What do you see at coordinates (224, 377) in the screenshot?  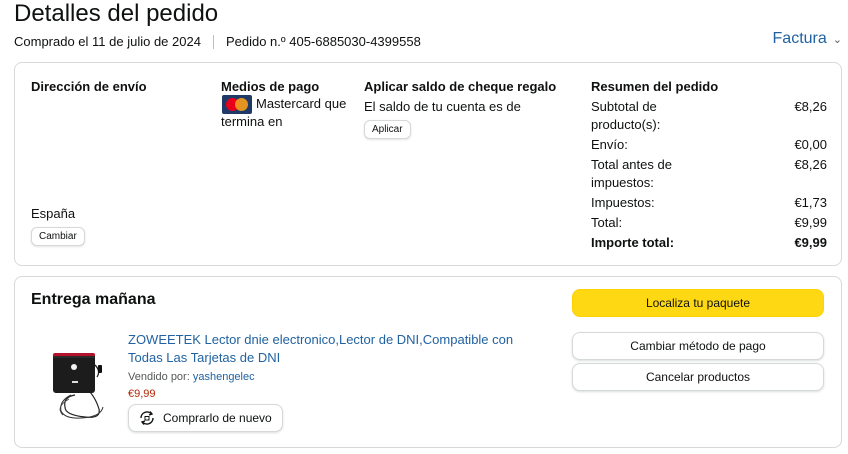 I see `seller-link: yashengelec` at bounding box center [224, 377].